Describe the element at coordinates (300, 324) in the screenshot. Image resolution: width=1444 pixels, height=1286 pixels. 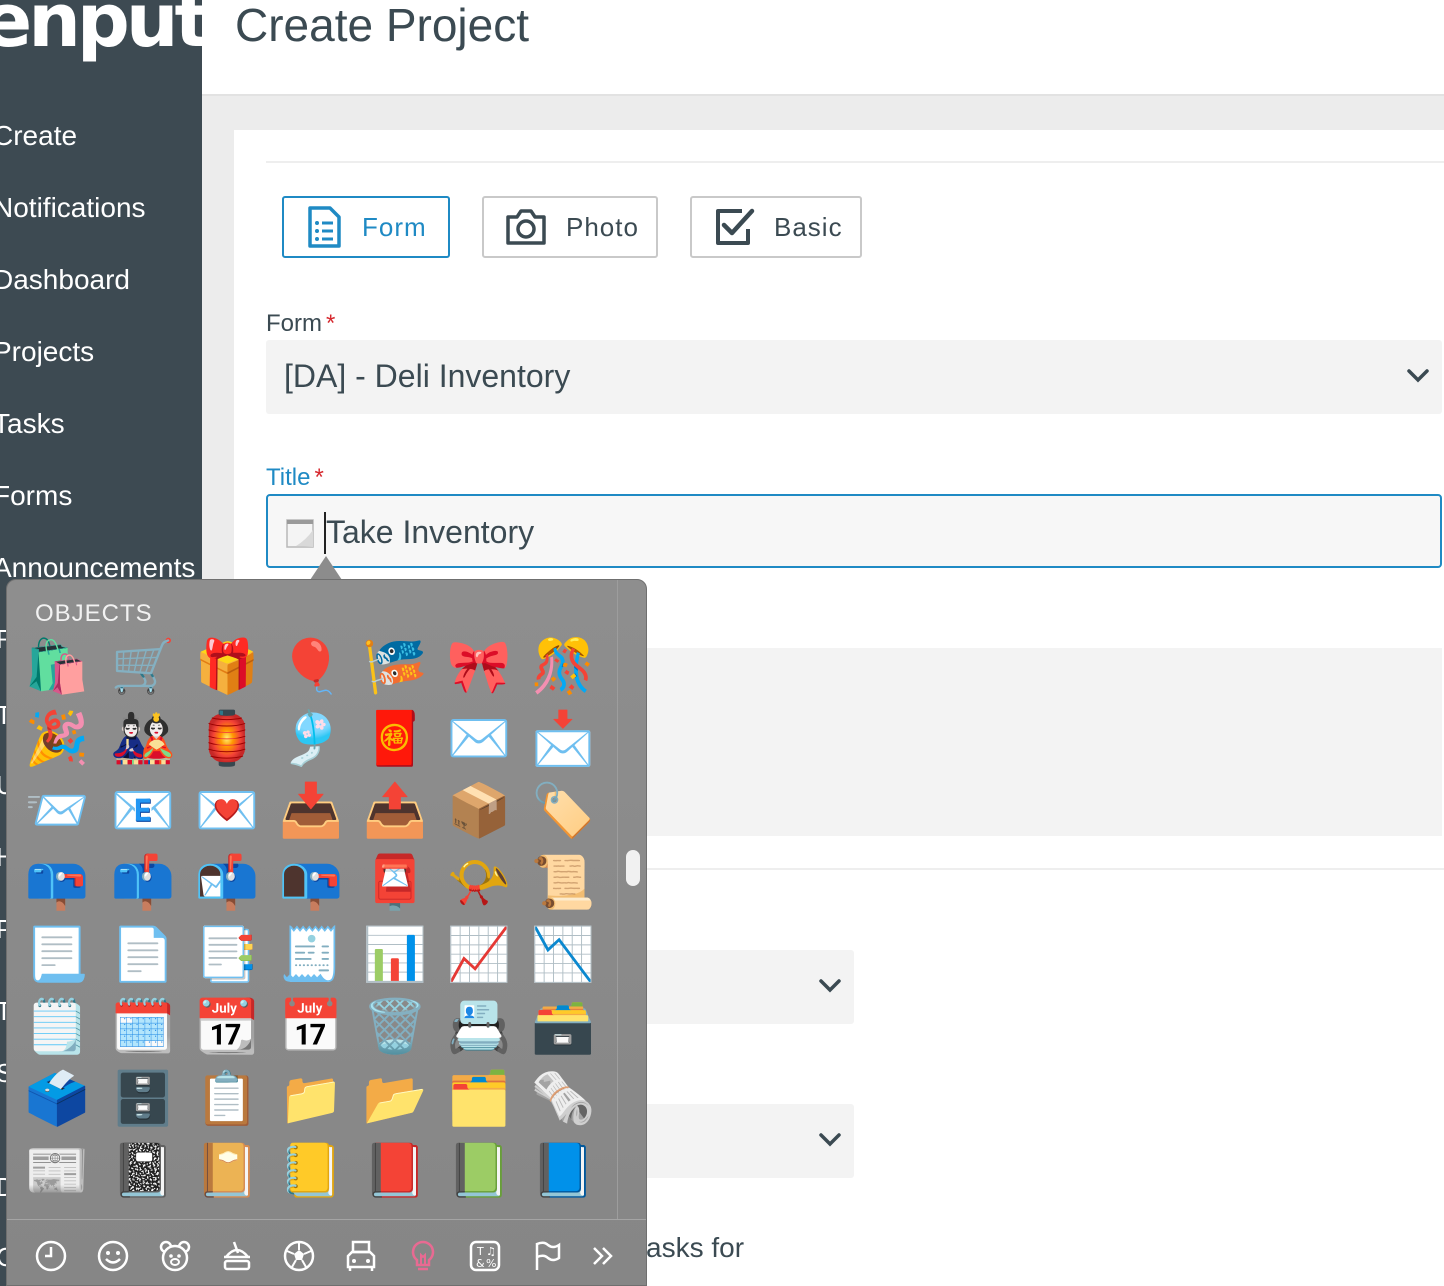
I see `form-field-label: Form *` at that location.